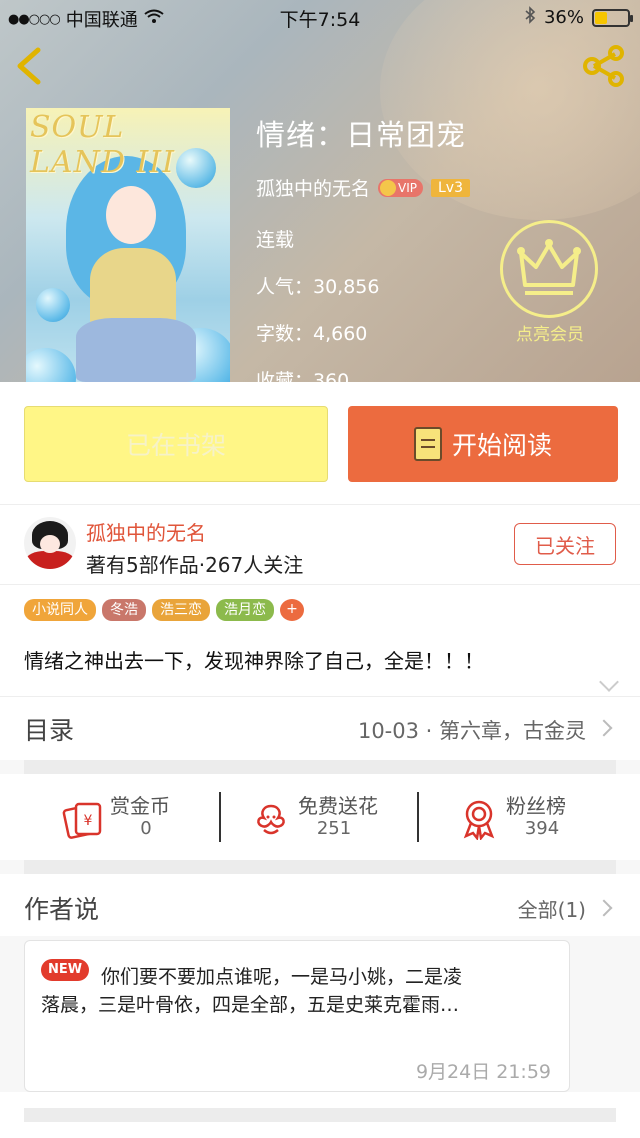  I want to click on avatar, so click(50, 543).